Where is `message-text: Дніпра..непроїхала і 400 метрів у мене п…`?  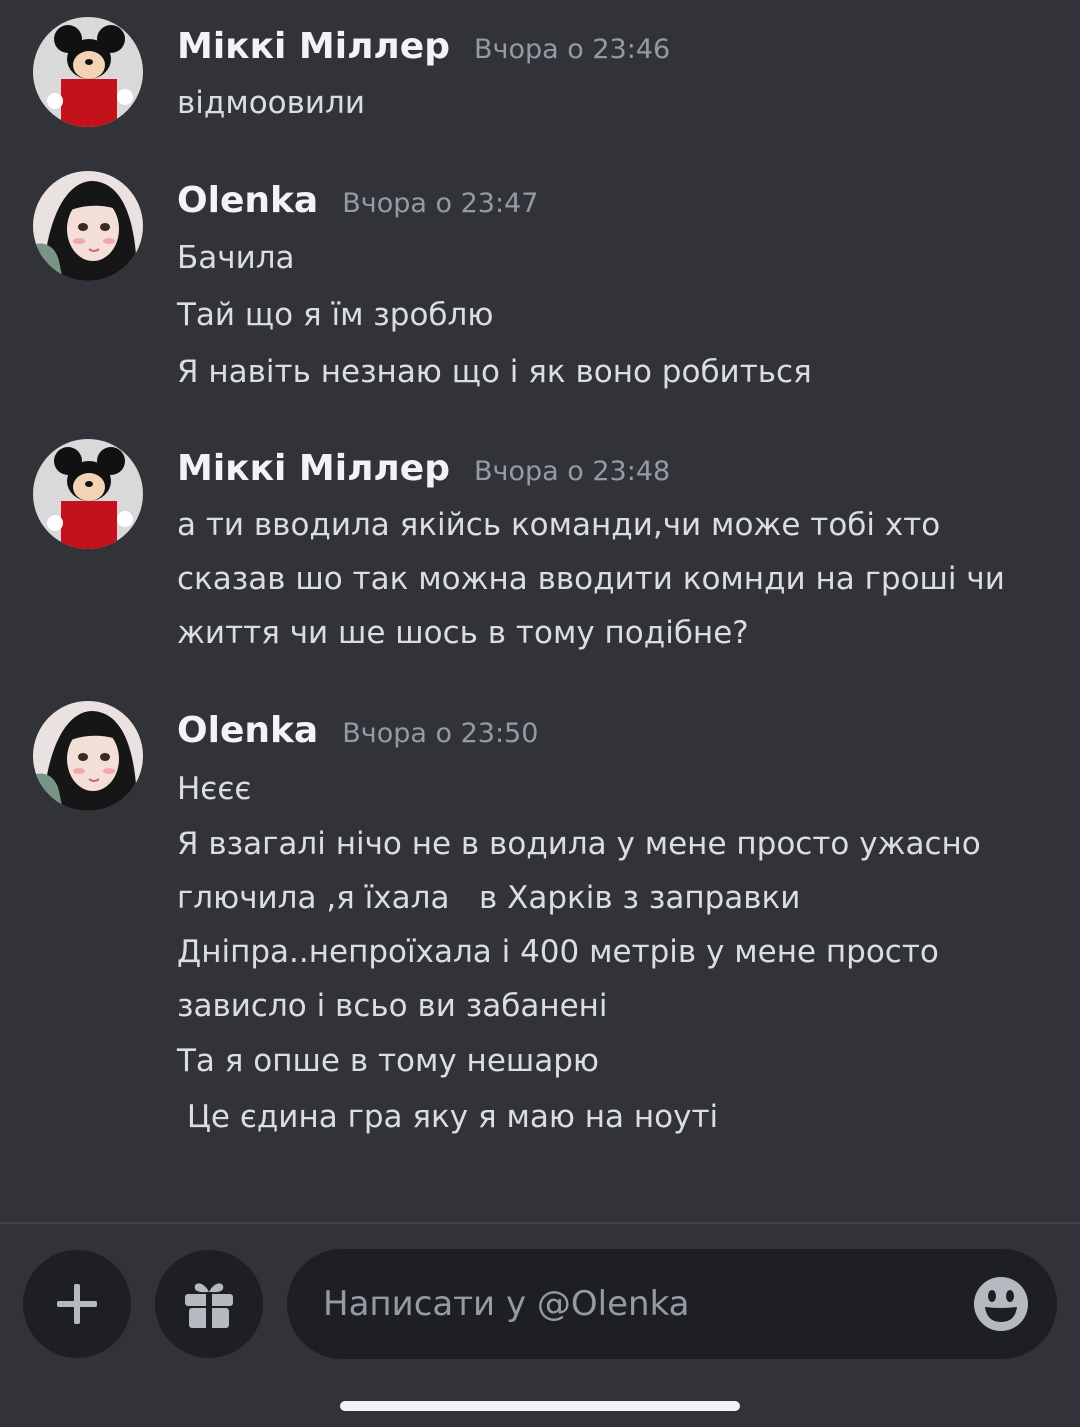
message-text: Дніпра..непроїхала і 400 метрів у мене п… is located at coordinates (558, 952).